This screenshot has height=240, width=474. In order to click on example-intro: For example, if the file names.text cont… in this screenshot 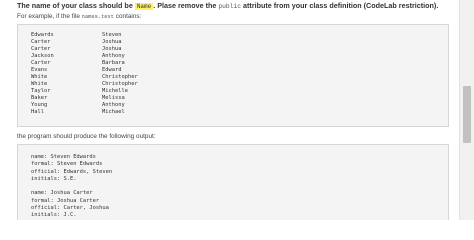, I will do `click(79, 16)`.